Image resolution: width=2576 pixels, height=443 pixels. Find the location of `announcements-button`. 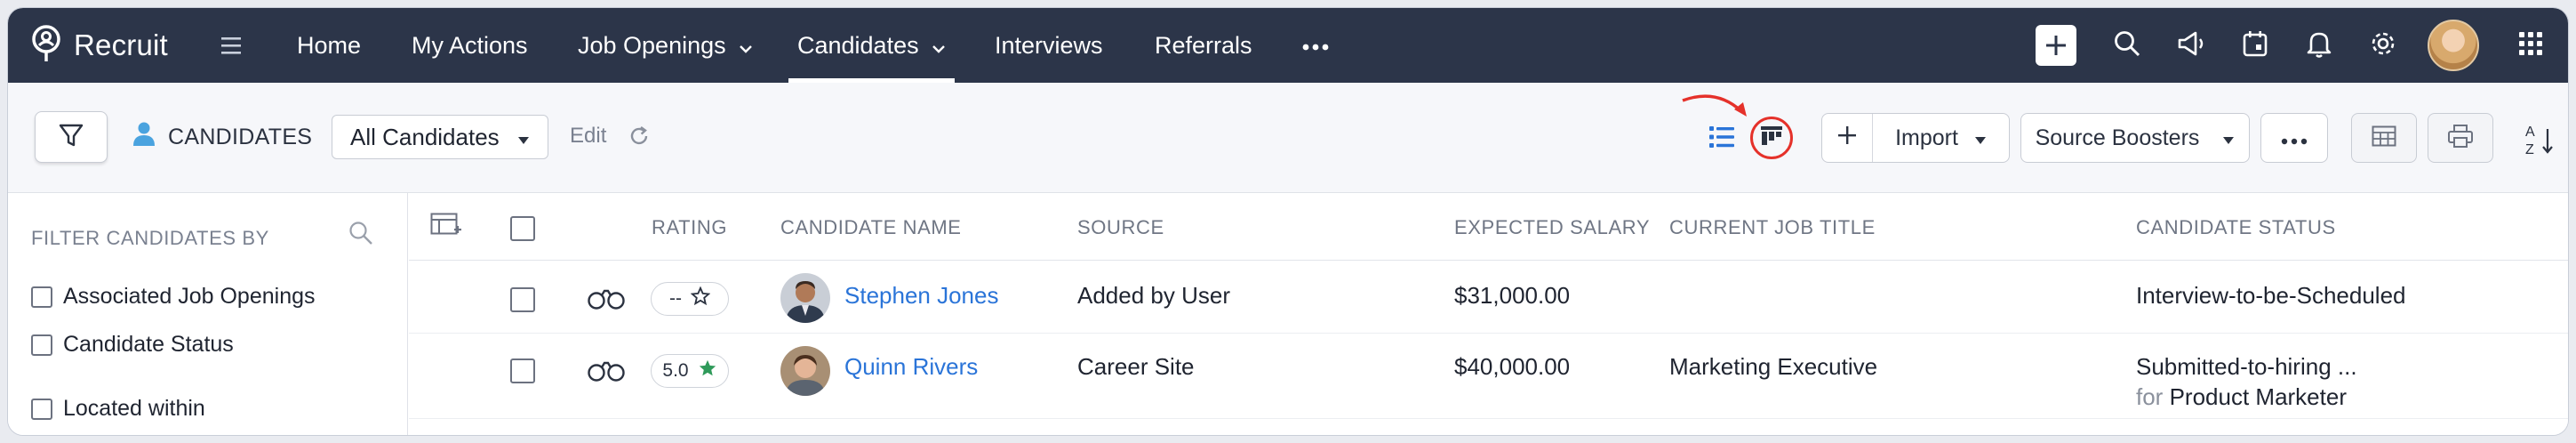

announcements-button is located at coordinates (2191, 45).